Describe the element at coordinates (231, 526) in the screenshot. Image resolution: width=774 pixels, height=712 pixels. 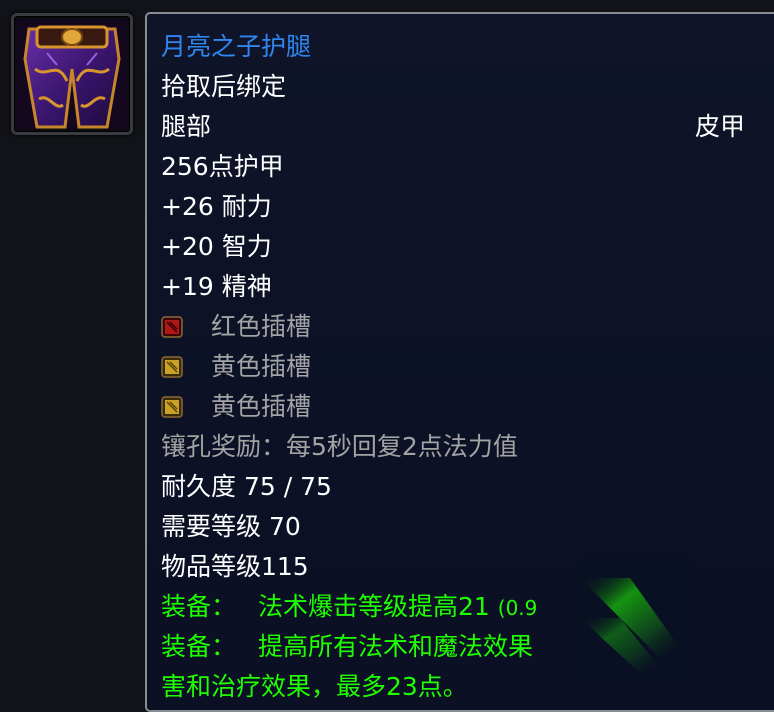
I see `required-level: 需要等级 70` at that location.